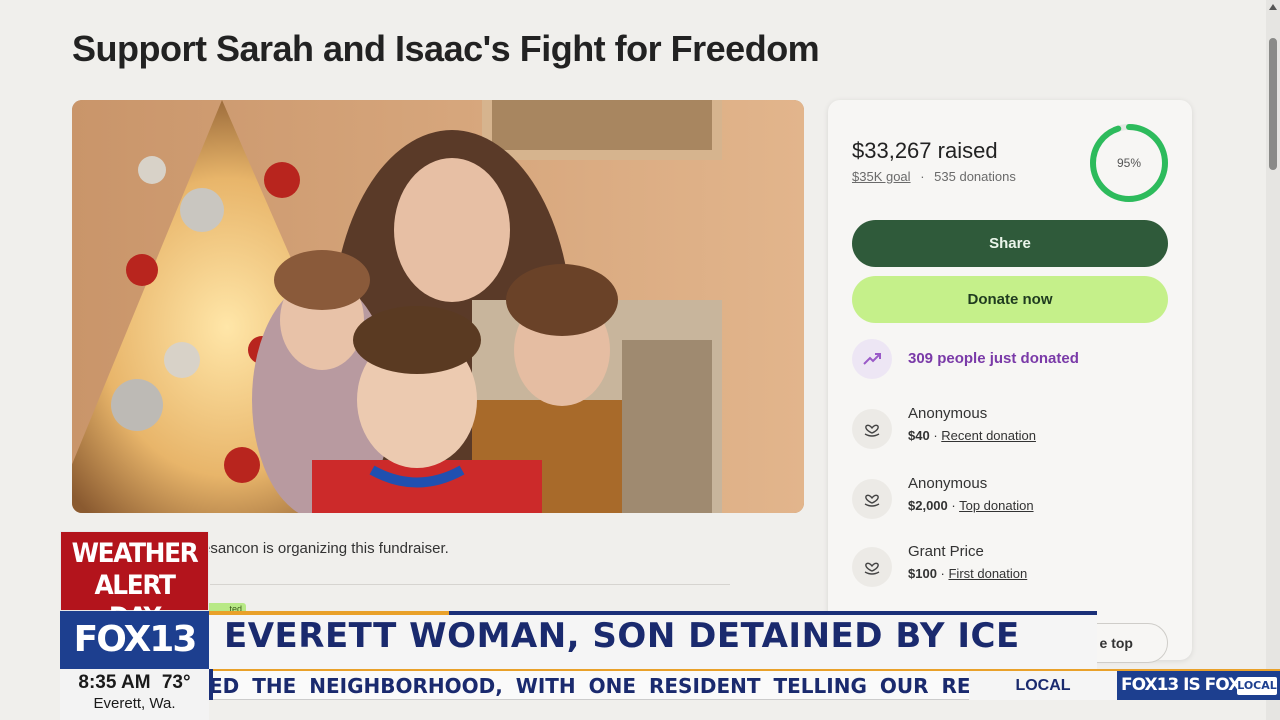 The width and height of the screenshot is (1280, 720). I want to click on location: Everett, Wa., so click(134, 703).